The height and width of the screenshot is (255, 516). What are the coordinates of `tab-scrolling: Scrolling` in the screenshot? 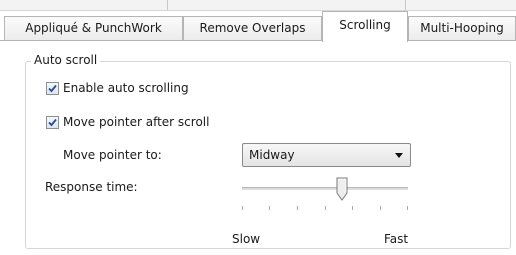 It's located at (365, 26).